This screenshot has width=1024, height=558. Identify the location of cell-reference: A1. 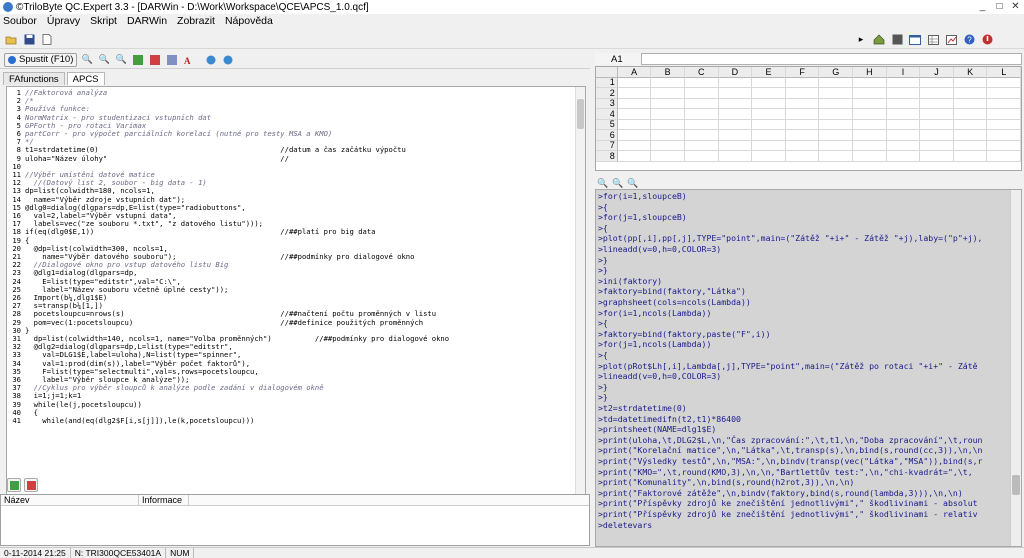
(618, 59).